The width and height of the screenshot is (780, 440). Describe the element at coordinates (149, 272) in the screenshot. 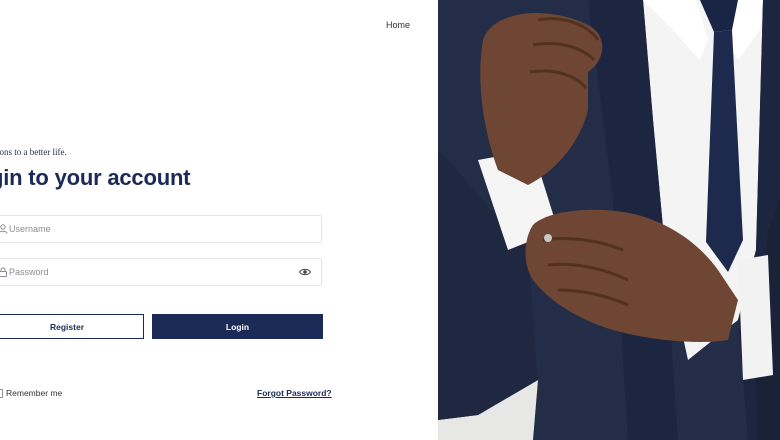

I see `password-input` at that location.